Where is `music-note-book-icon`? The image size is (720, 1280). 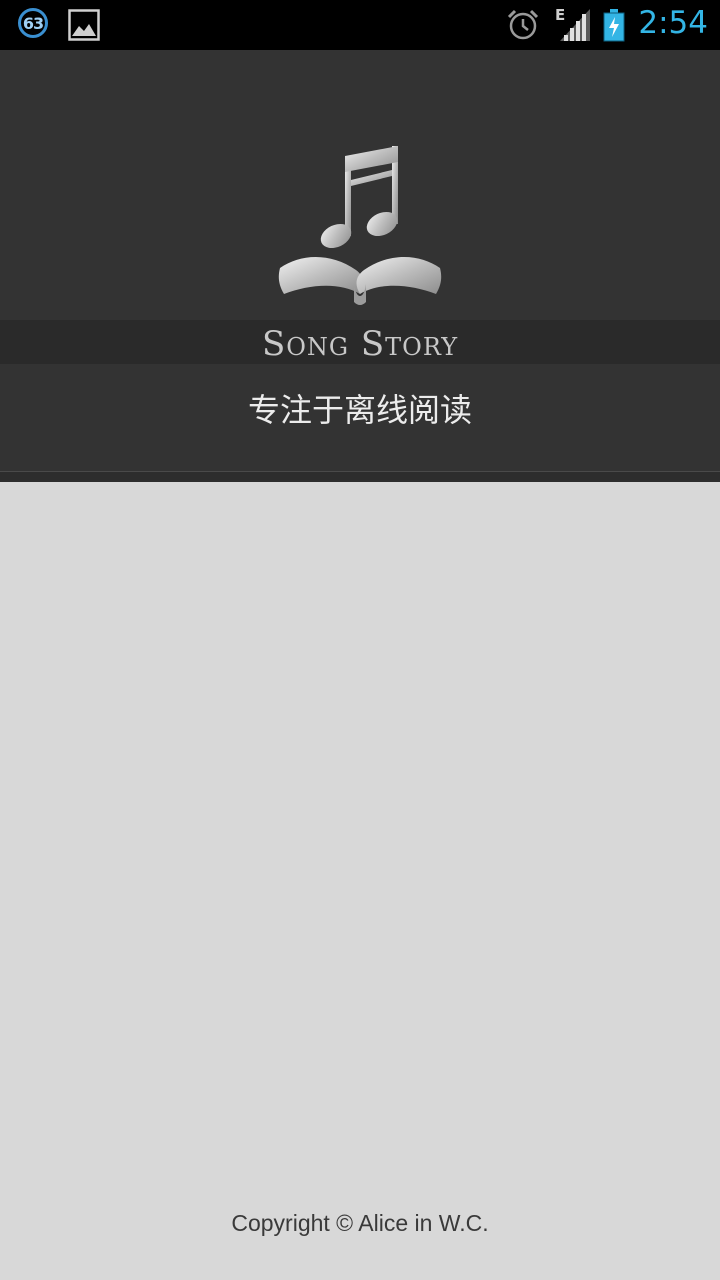
music-note-book-icon is located at coordinates (360, 225).